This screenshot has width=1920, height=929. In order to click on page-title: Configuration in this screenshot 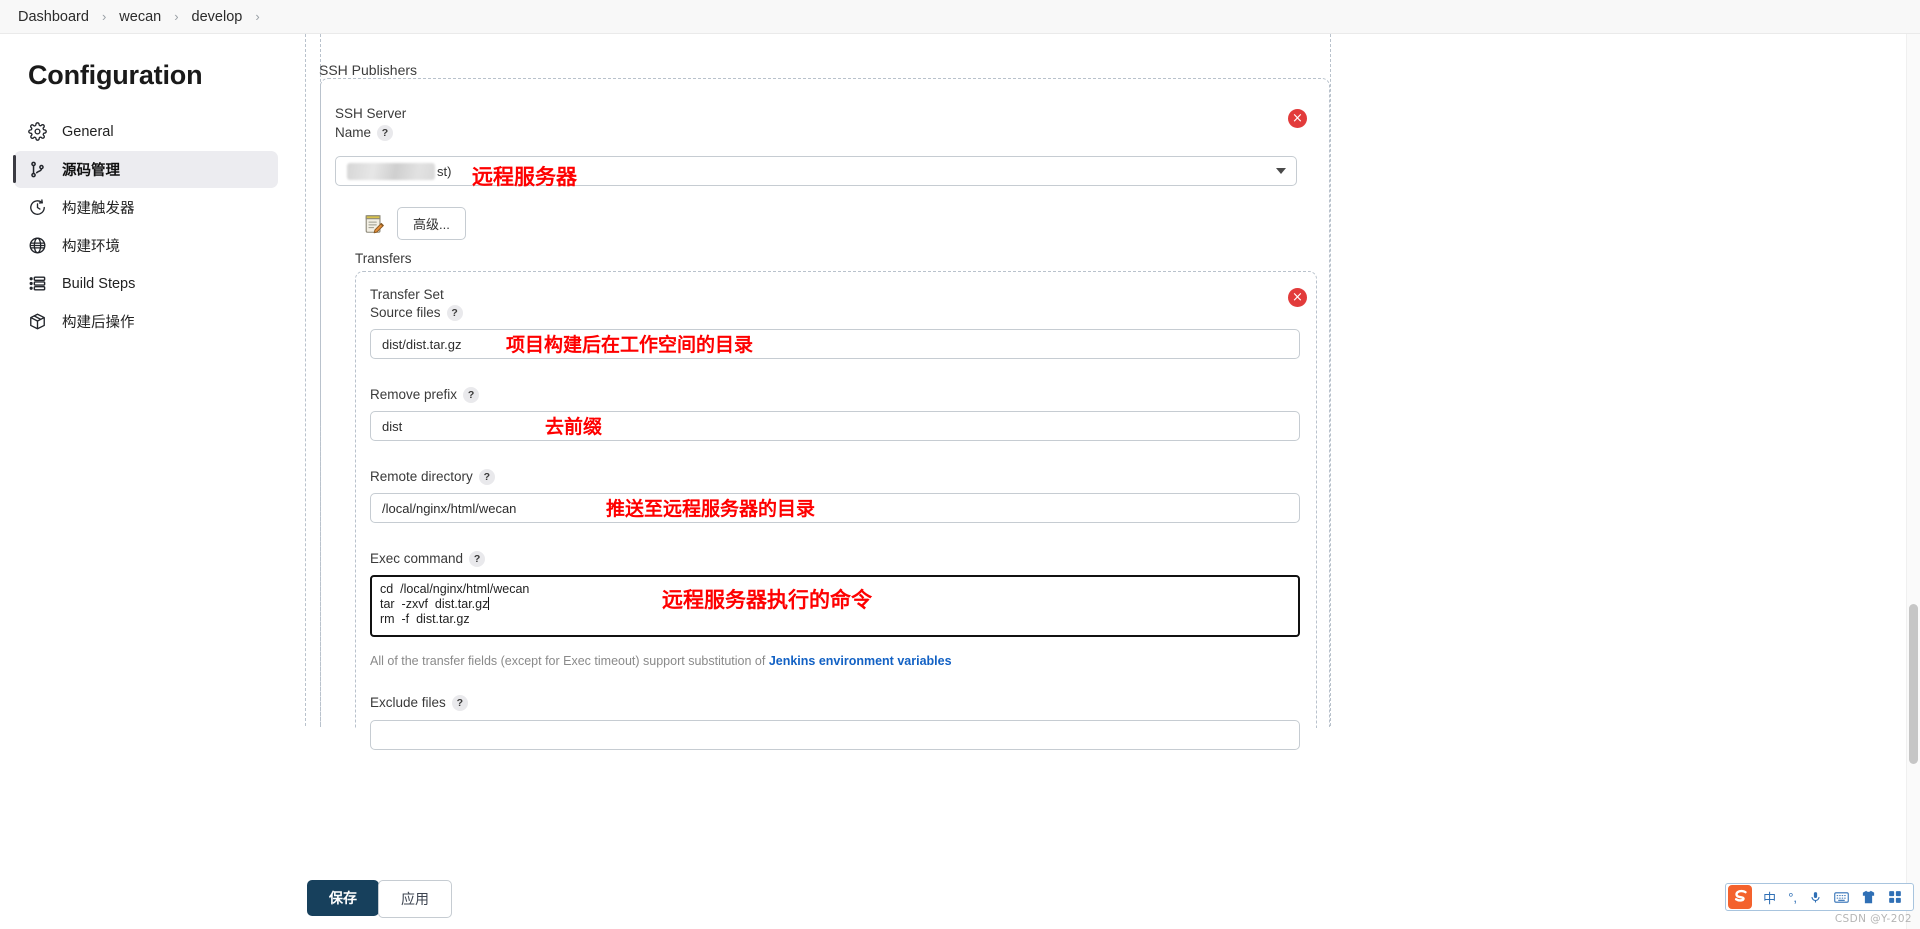, I will do `click(115, 75)`.